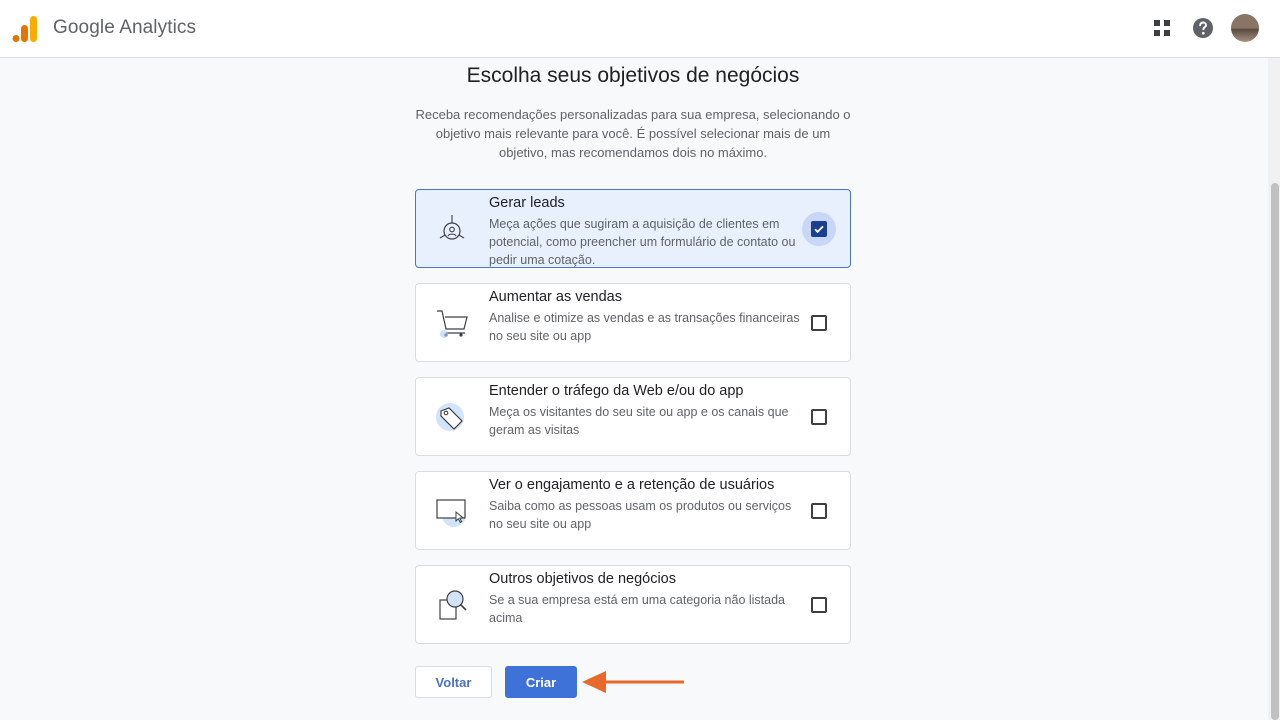  Describe the element at coordinates (453, 682) in the screenshot. I see `back-button: Voltar` at that location.